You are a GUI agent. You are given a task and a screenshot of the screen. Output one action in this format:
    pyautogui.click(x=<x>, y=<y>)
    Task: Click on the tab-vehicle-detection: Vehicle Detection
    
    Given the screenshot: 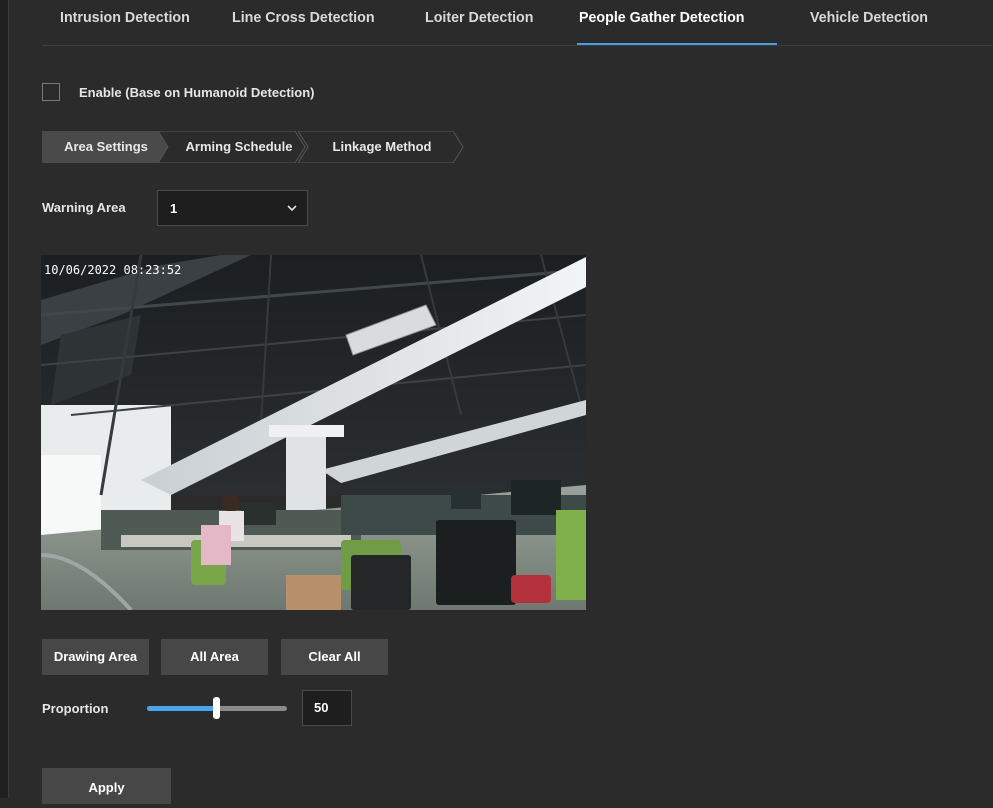 What is the action you would take?
    pyautogui.click(x=869, y=22)
    